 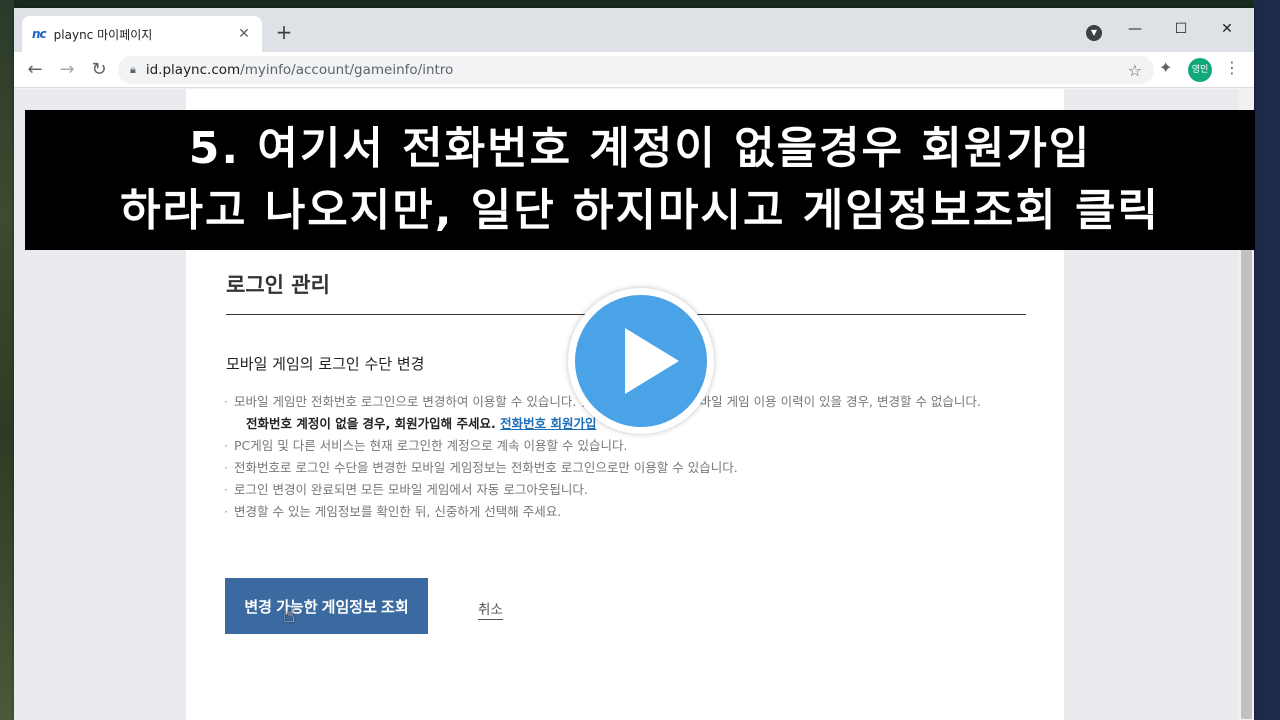 What do you see at coordinates (1135, 29) in the screenshot?
I see `minimize-button: —` at bounding box center [1135, 29].